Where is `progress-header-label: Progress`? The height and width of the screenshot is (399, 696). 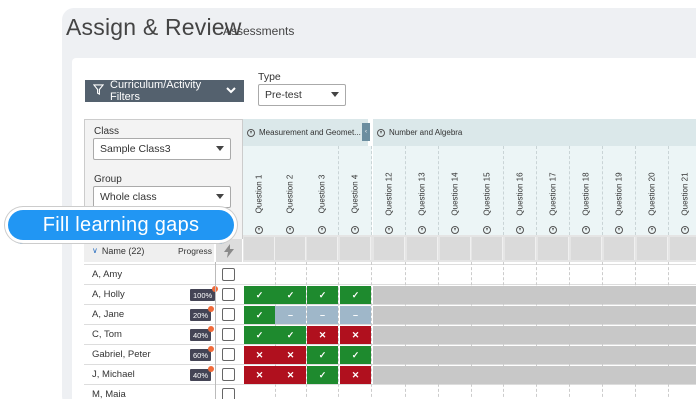 progress-header-label: Progress is located at coordinates (194, 250).